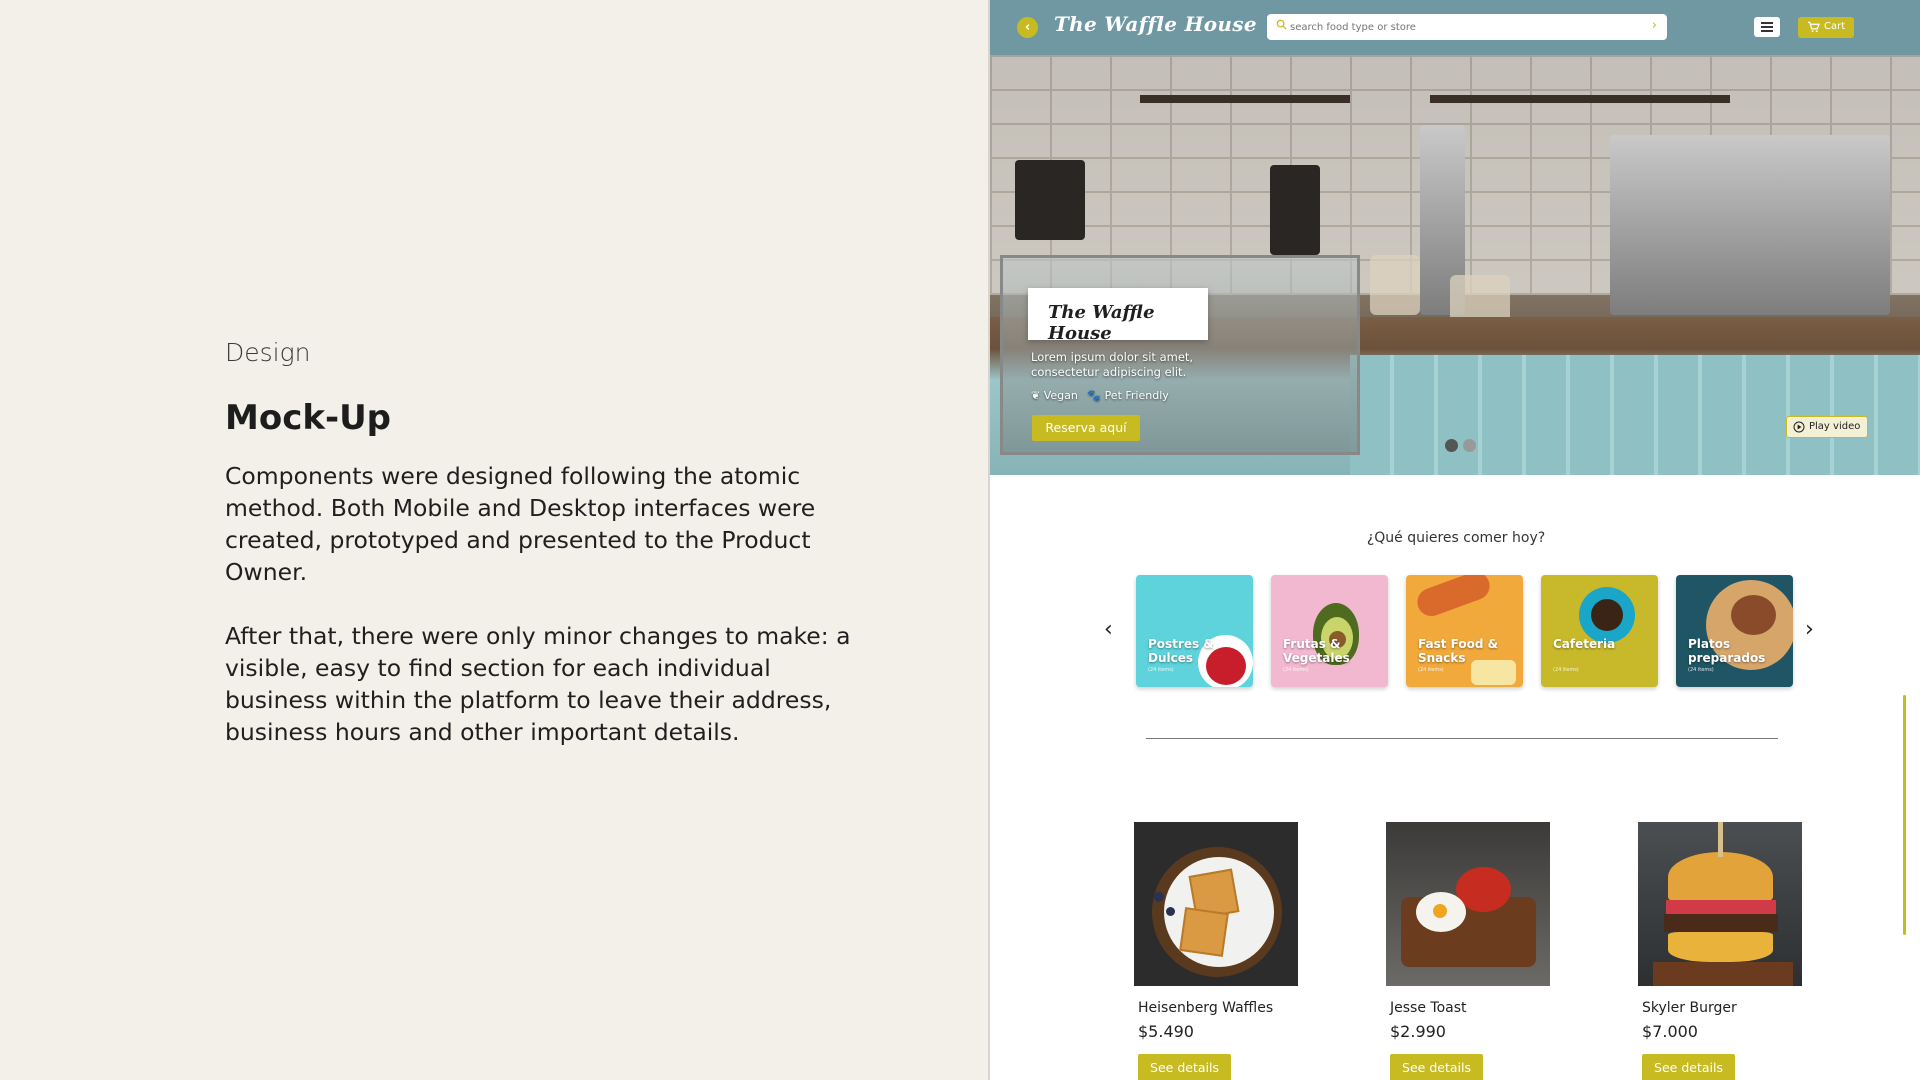 Image resolution: width=1920 pixels, height=1080 pixels. Describe the element at coordinates (1835, 26) in the screenshot. I see `cart-label: Cart` at that location.